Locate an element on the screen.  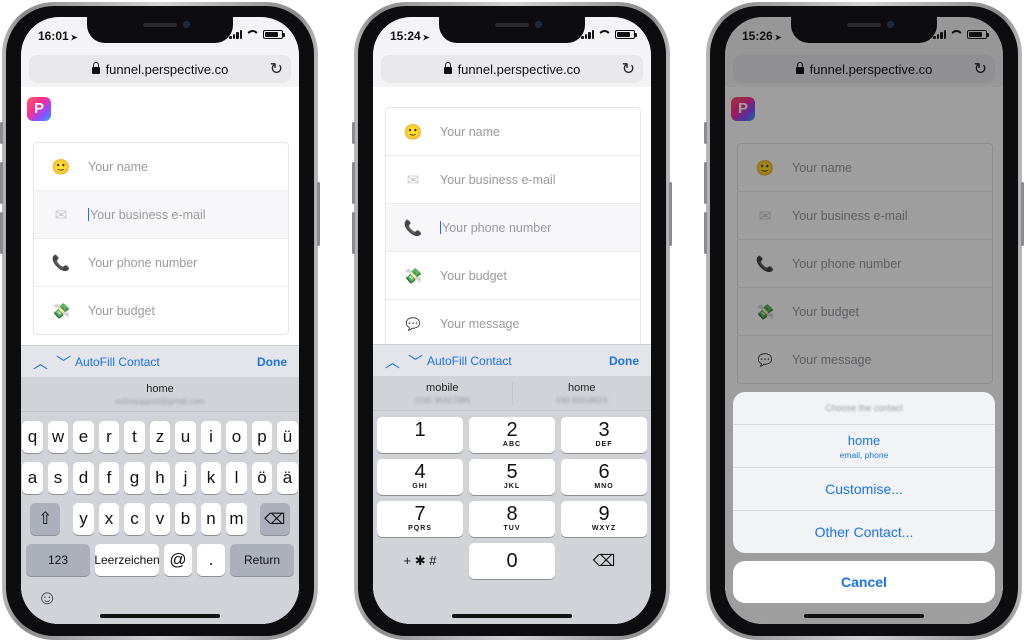
key-digit: 7 PQRS is located at coordinates (420, 519).